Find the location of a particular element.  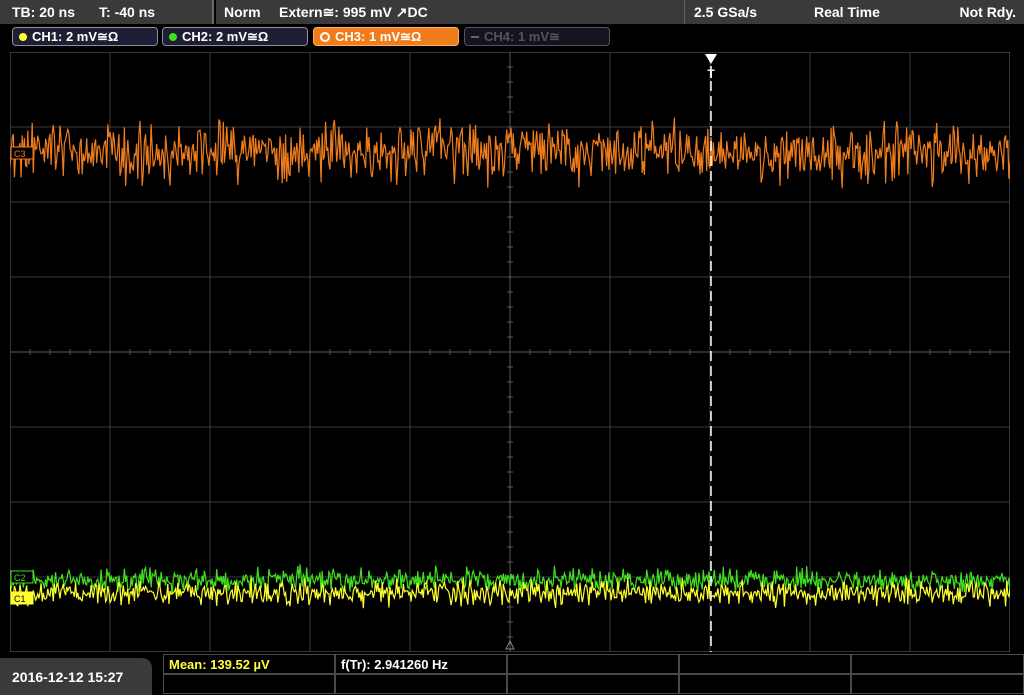

ch3-indicator-icon is located at coordinates (325, 36).